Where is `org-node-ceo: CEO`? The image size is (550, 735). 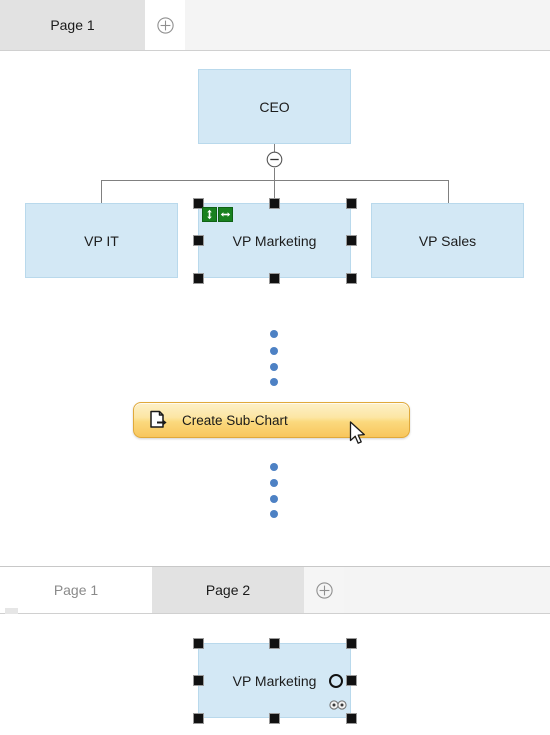 org-node-ceo: CEO is located at coordinates (274, 106).